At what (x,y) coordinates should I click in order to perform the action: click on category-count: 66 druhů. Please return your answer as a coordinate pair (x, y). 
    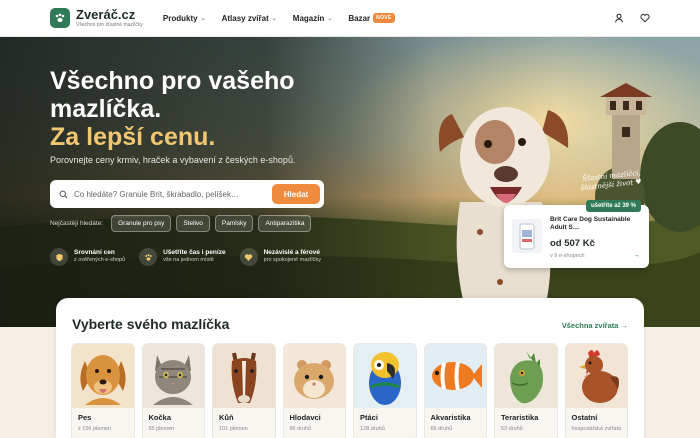
    Looking at the image, I should click on (441, 429).